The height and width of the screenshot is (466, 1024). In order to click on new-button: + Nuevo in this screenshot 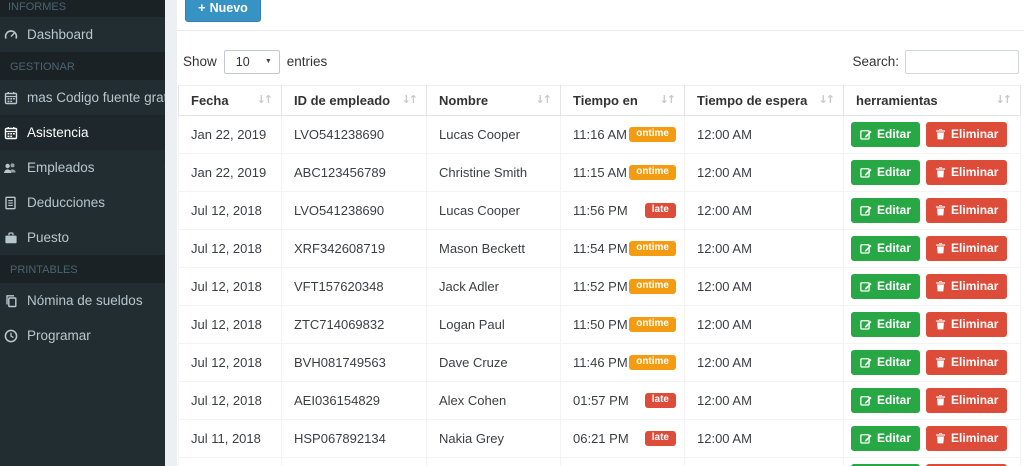, I will do `click(223, 11)`.